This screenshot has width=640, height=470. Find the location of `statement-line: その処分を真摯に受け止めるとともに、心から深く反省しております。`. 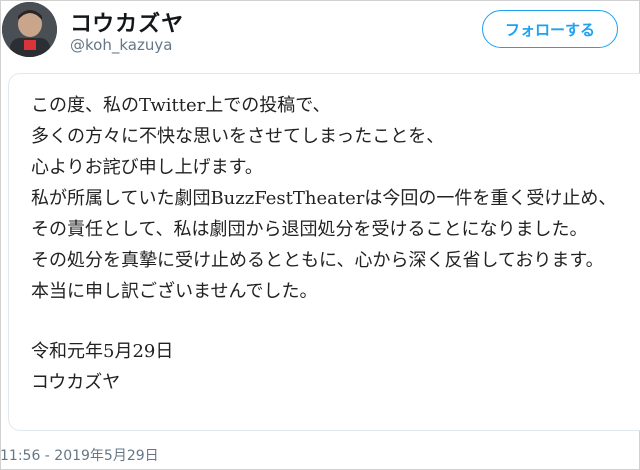

statement-line: その処分を真摯に受け止めるとともに、心から深く反省しております。 is located at coordinates (317, 260).